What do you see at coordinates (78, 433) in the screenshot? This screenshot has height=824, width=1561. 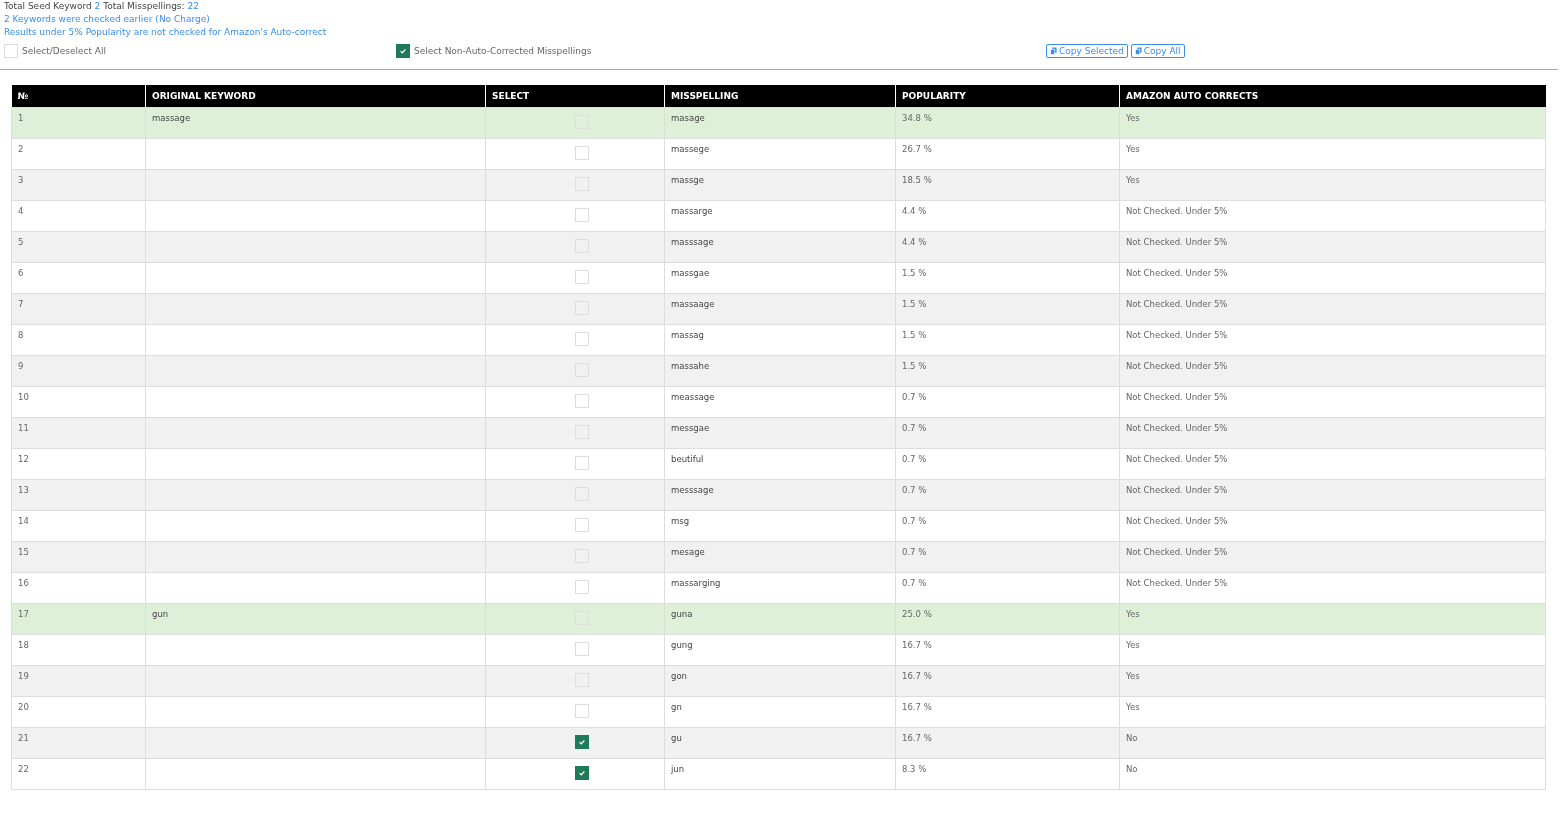 I see `table-cell: 11` at bounding box center [78, 433].